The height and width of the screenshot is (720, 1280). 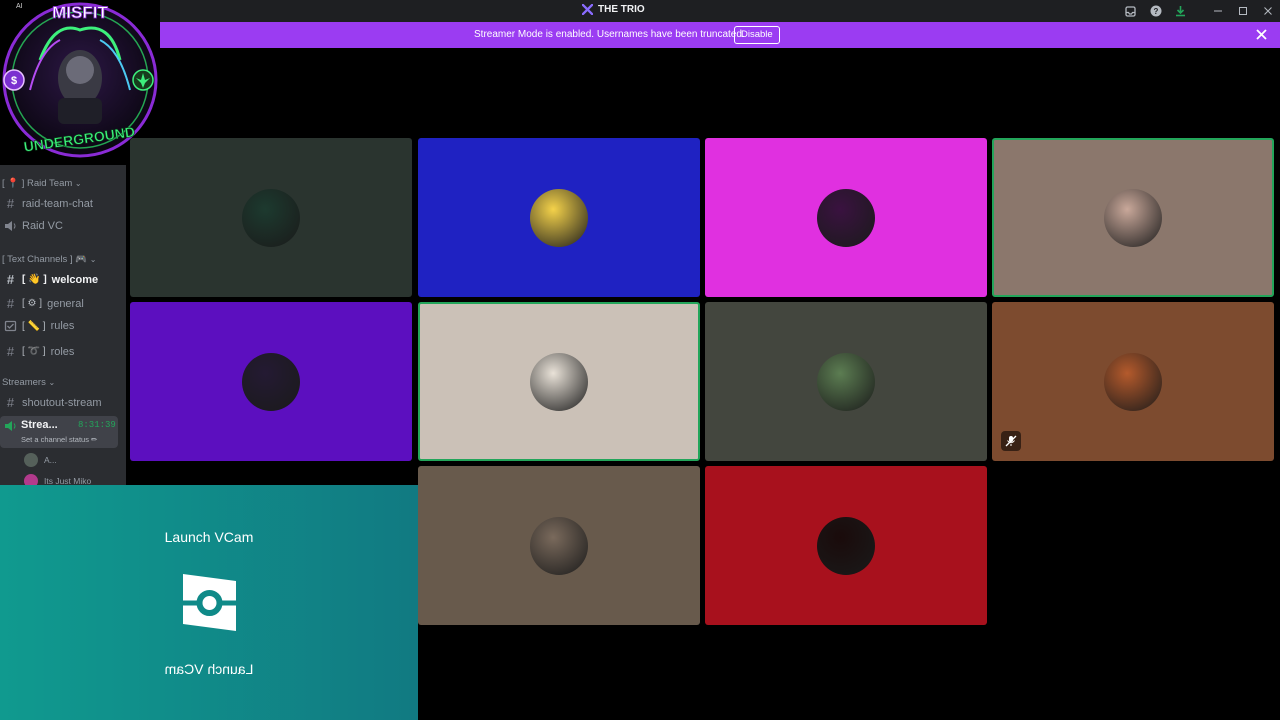 What do you see at coordinates (757, 35) in the screenshot?
I see `disable-streamer-mode-button: Disable` at bounding box center [757, 35].